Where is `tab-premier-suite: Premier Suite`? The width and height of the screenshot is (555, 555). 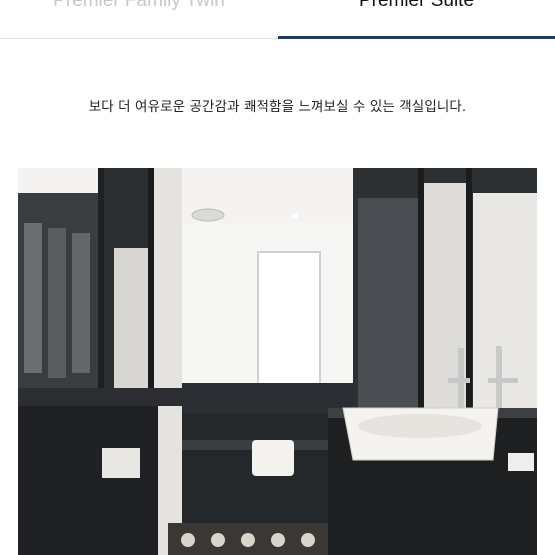
tab-premier-suite: Premier Suite is located at coordinates (416, 19).